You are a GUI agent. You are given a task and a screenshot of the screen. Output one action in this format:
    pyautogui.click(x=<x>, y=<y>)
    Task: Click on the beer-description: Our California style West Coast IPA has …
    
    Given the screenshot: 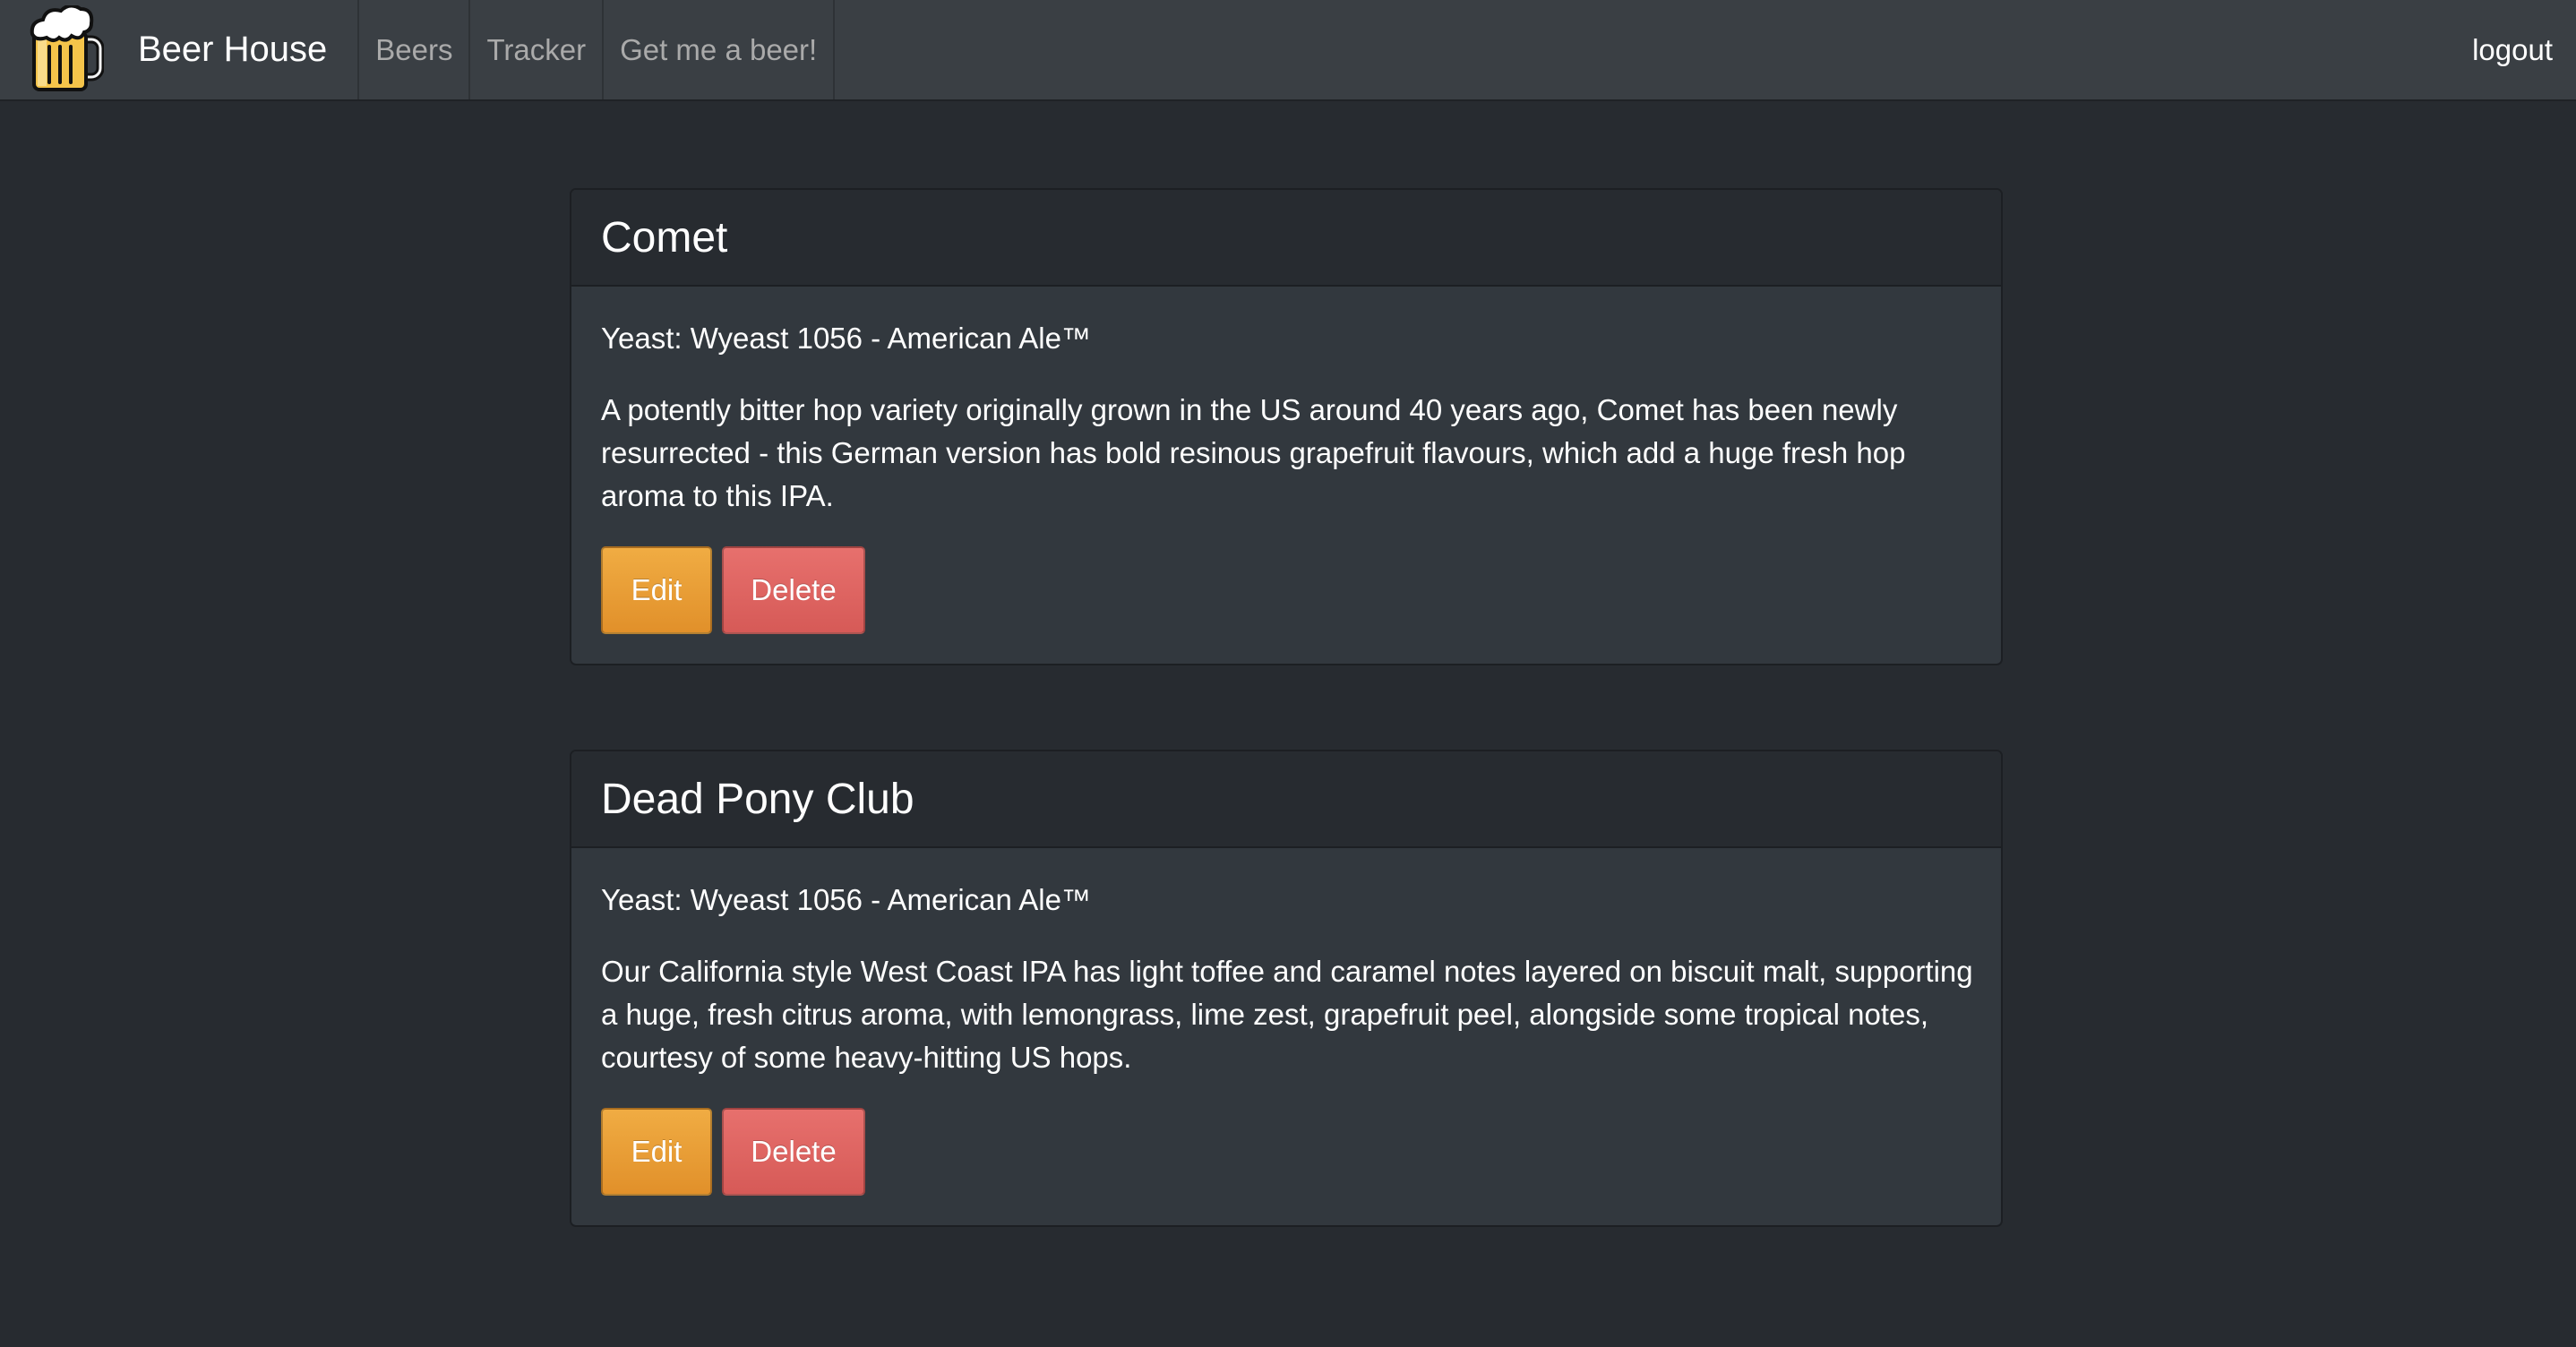 What is the action you would take?
    pyautogui.click(x=1287, y=1015)
    